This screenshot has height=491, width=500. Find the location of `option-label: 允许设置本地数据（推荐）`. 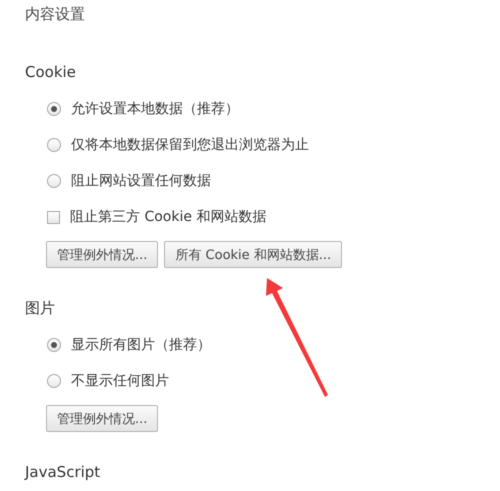

option-label: 允许设置本地数据（推荐） is located at coordinates (155, 109).